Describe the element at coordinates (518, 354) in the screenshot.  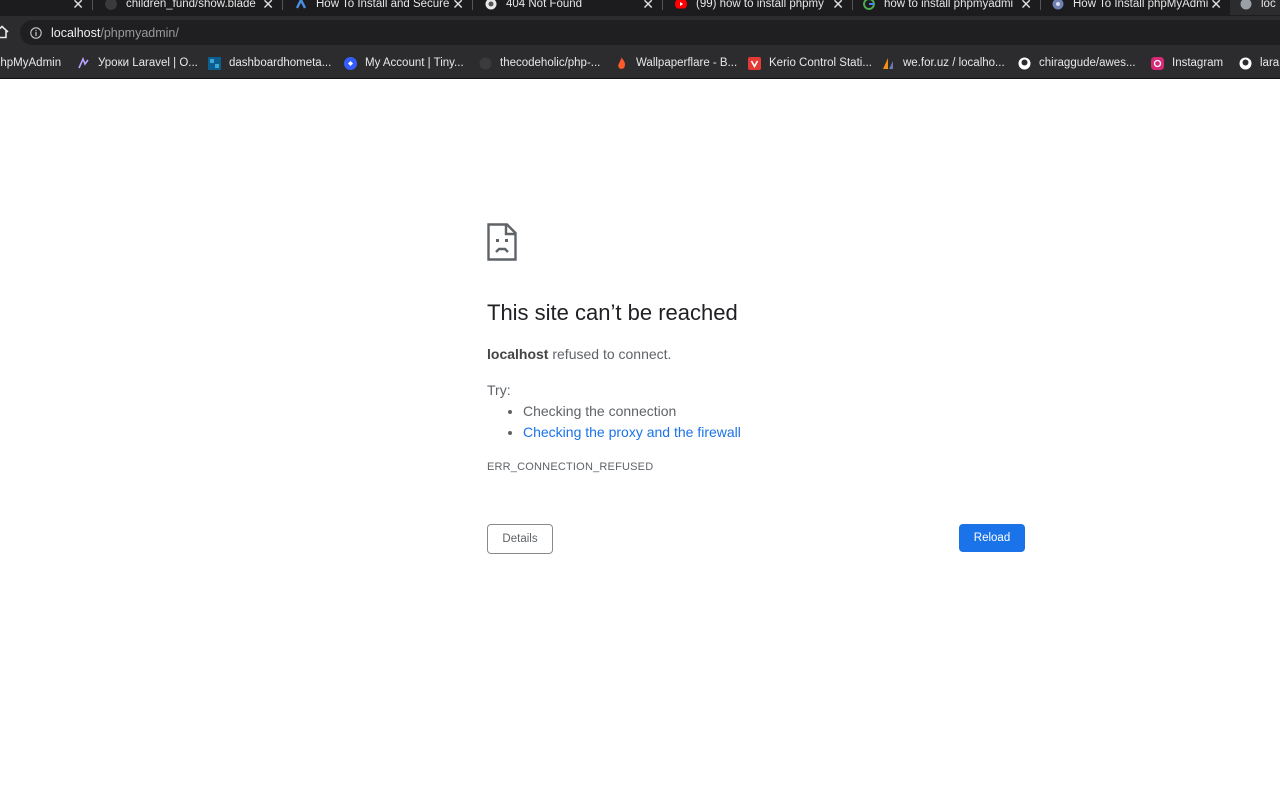
I see `error-host: localhost` at that location.